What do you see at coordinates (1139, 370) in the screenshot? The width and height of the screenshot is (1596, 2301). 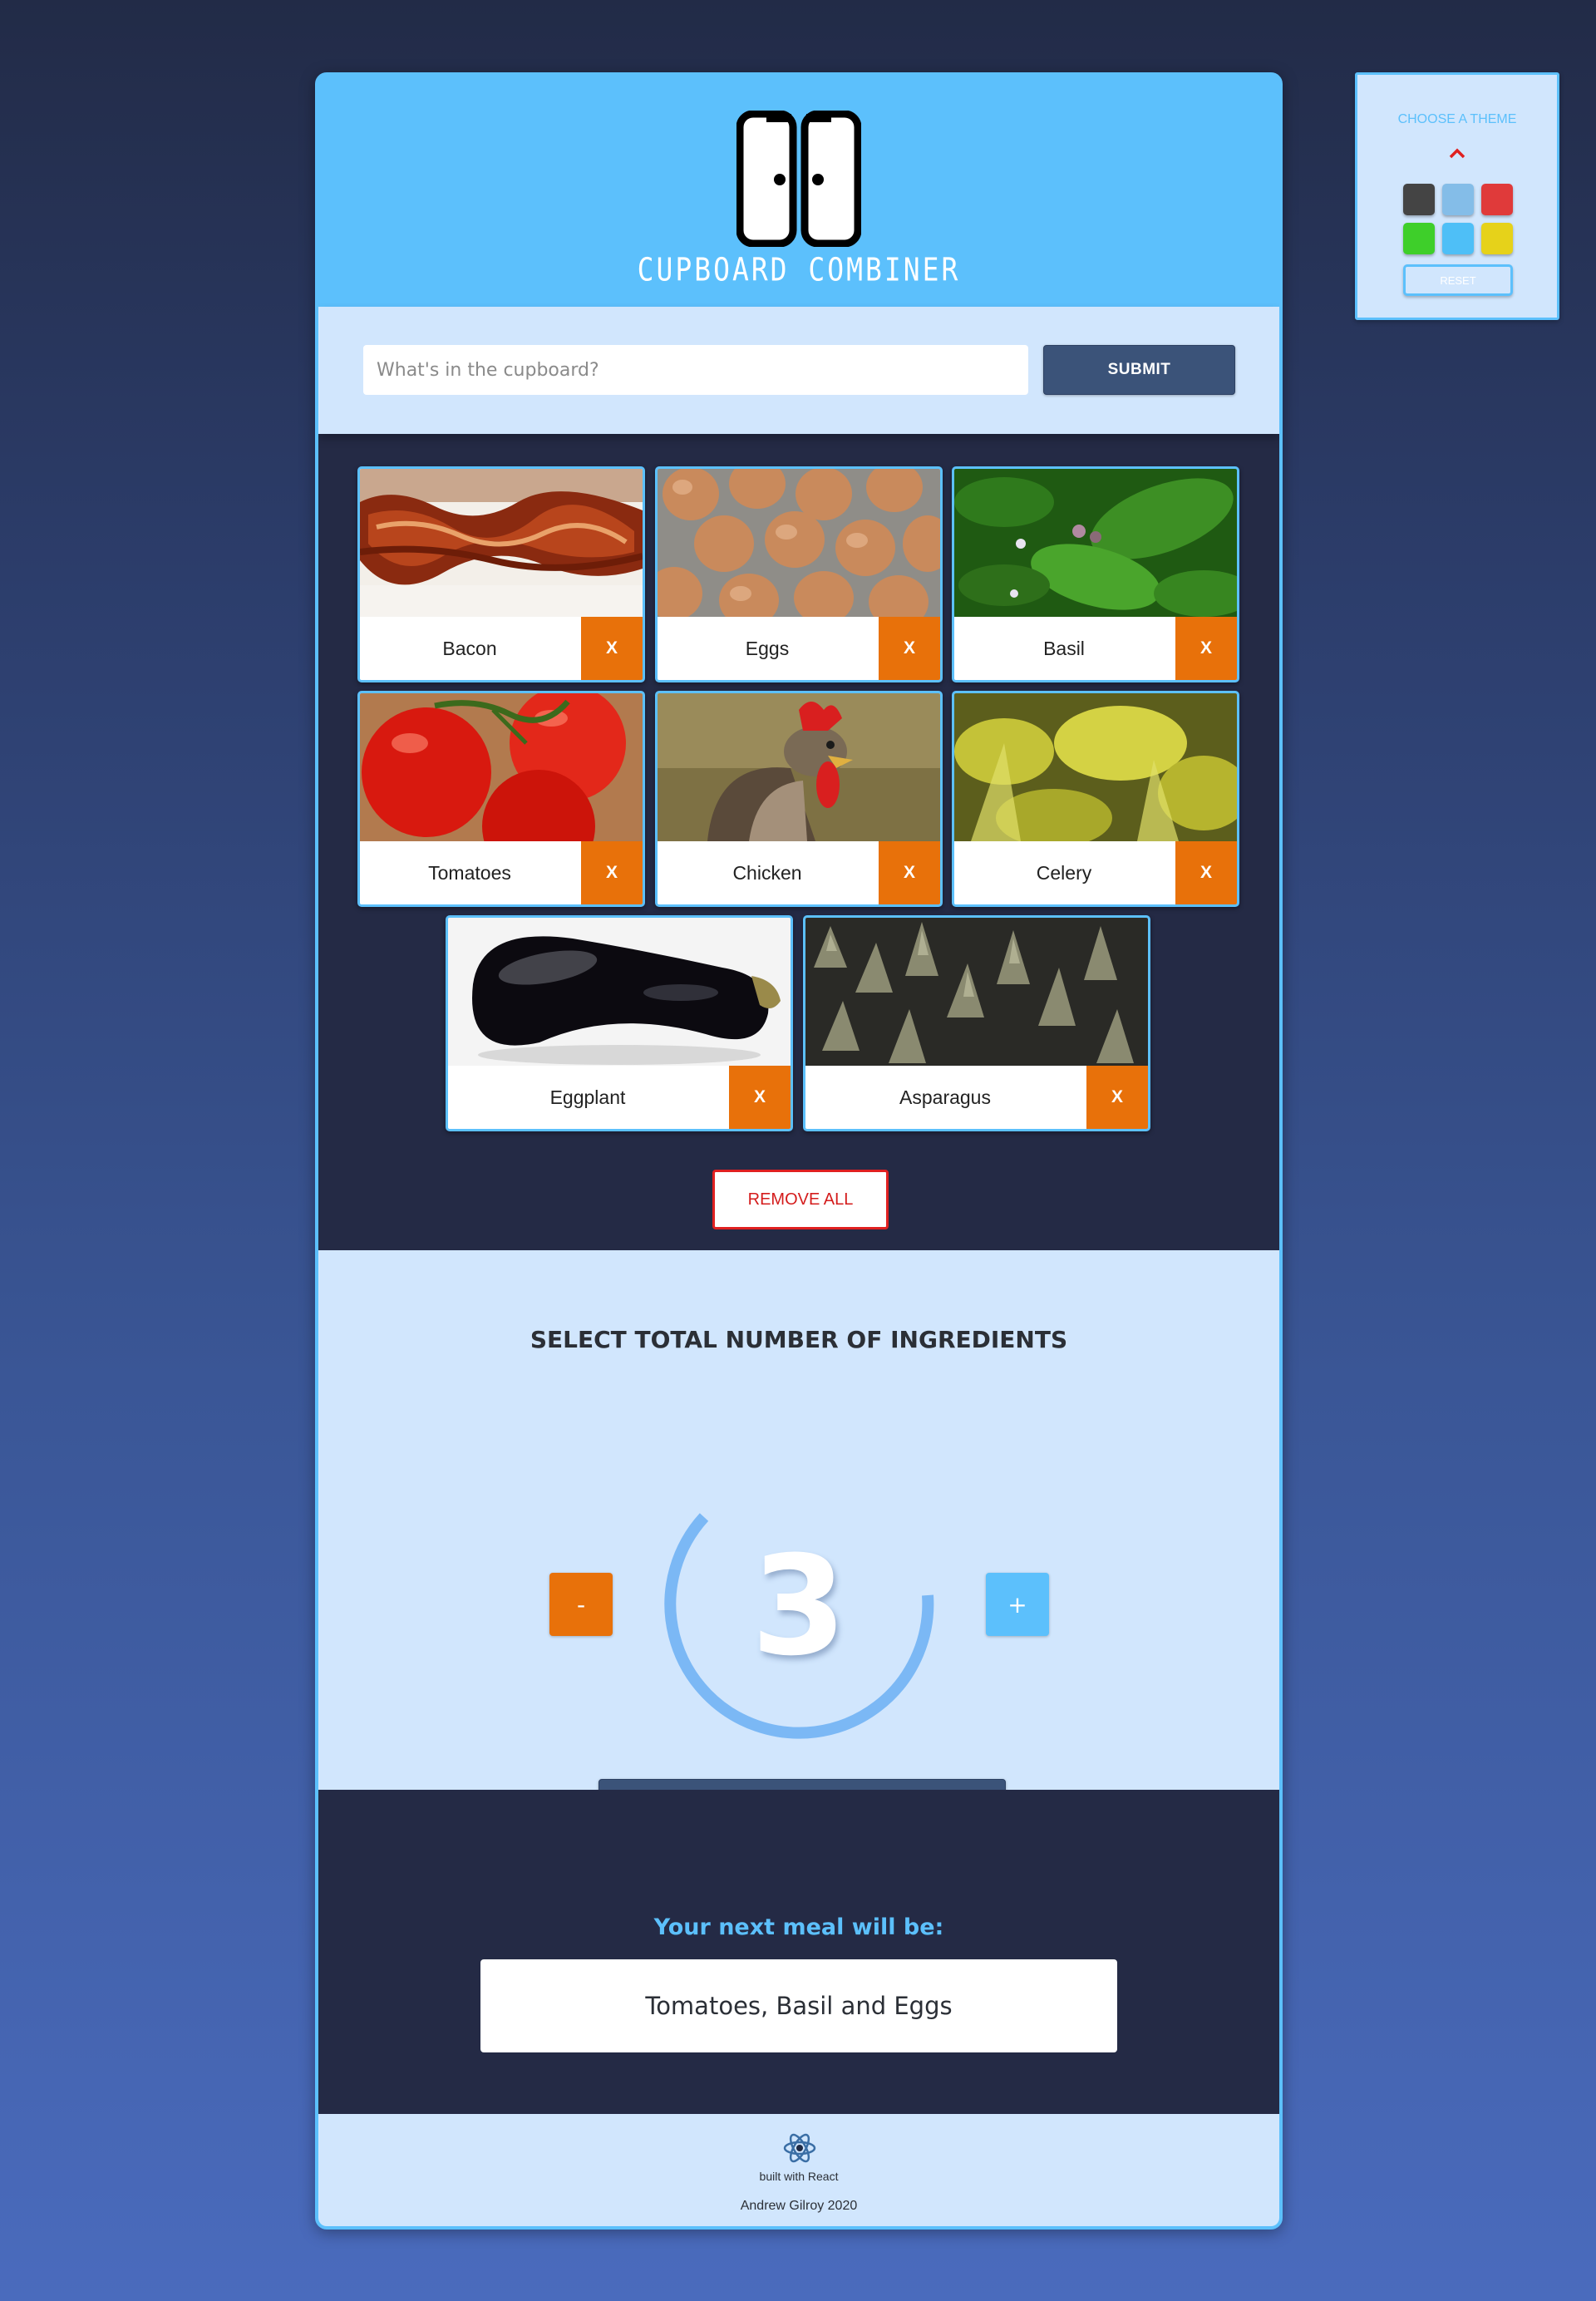 I see `search-submit-button: SUBMIT` at bounding box center [1139, 370].